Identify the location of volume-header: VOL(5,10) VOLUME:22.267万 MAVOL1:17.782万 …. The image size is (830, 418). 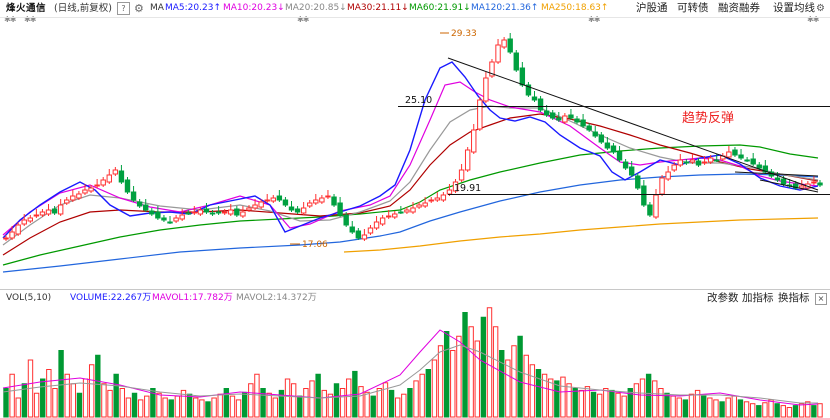
(415, 298).